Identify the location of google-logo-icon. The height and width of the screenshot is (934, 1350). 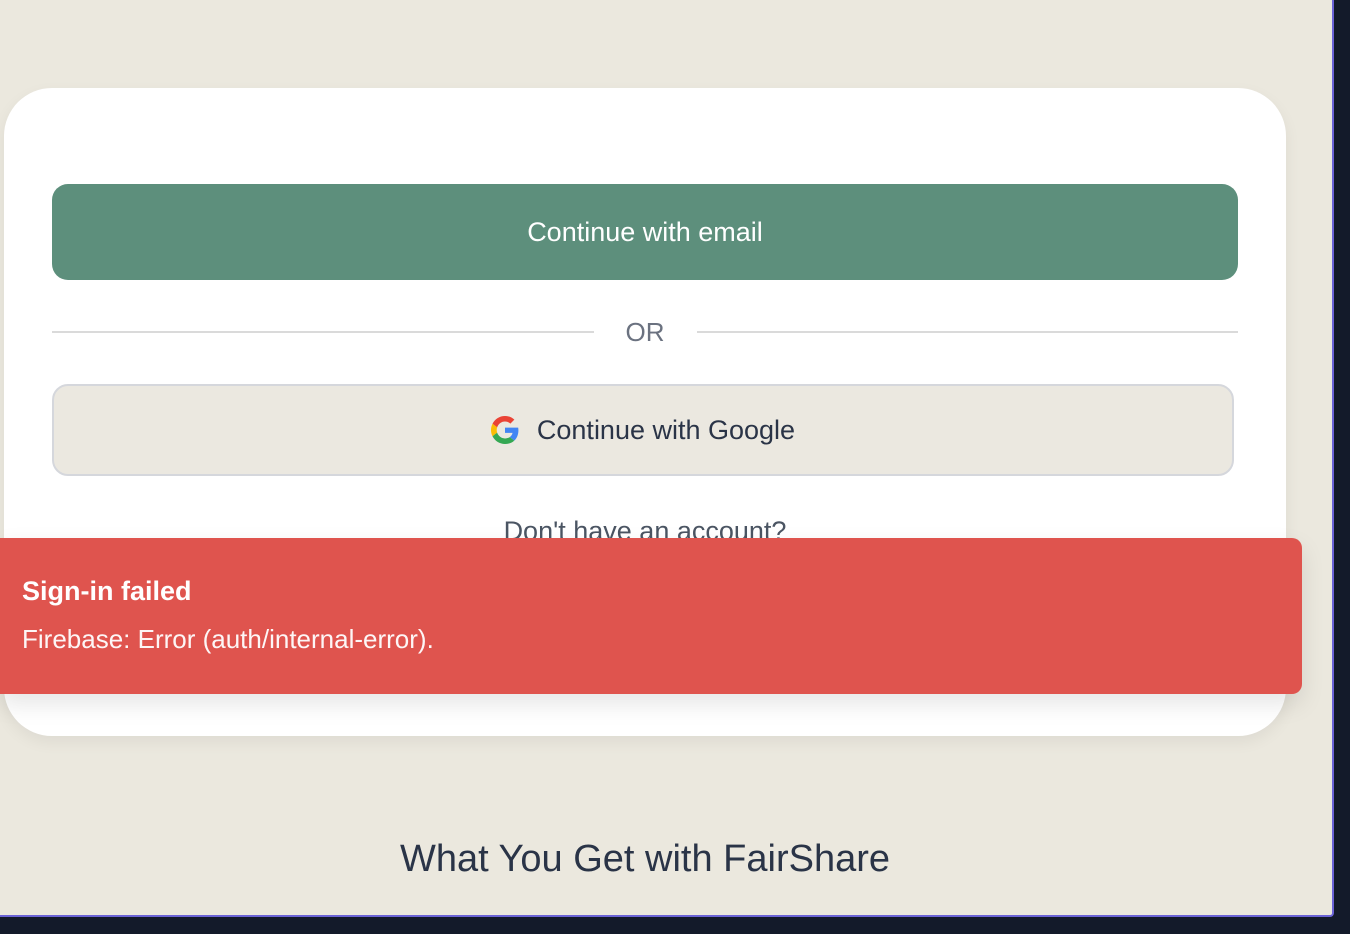
(504, 430).